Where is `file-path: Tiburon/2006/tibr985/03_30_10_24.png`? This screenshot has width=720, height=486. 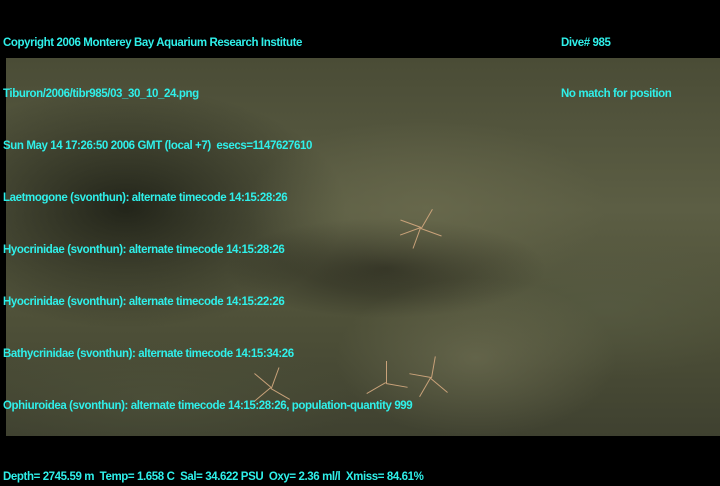 file-path: Tiburon/2006/tibr985/03_30_10_24.png is located at coordinates (101, 94).